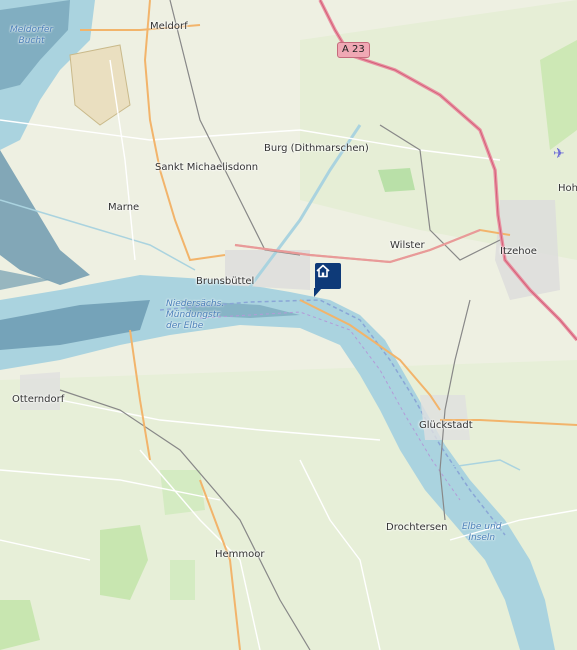 The height and width of the screenshot is (650, 577). Describe the element at coordinates (353, 50) in the screenshot. I see `road-shield-a23: A 23` at that location.